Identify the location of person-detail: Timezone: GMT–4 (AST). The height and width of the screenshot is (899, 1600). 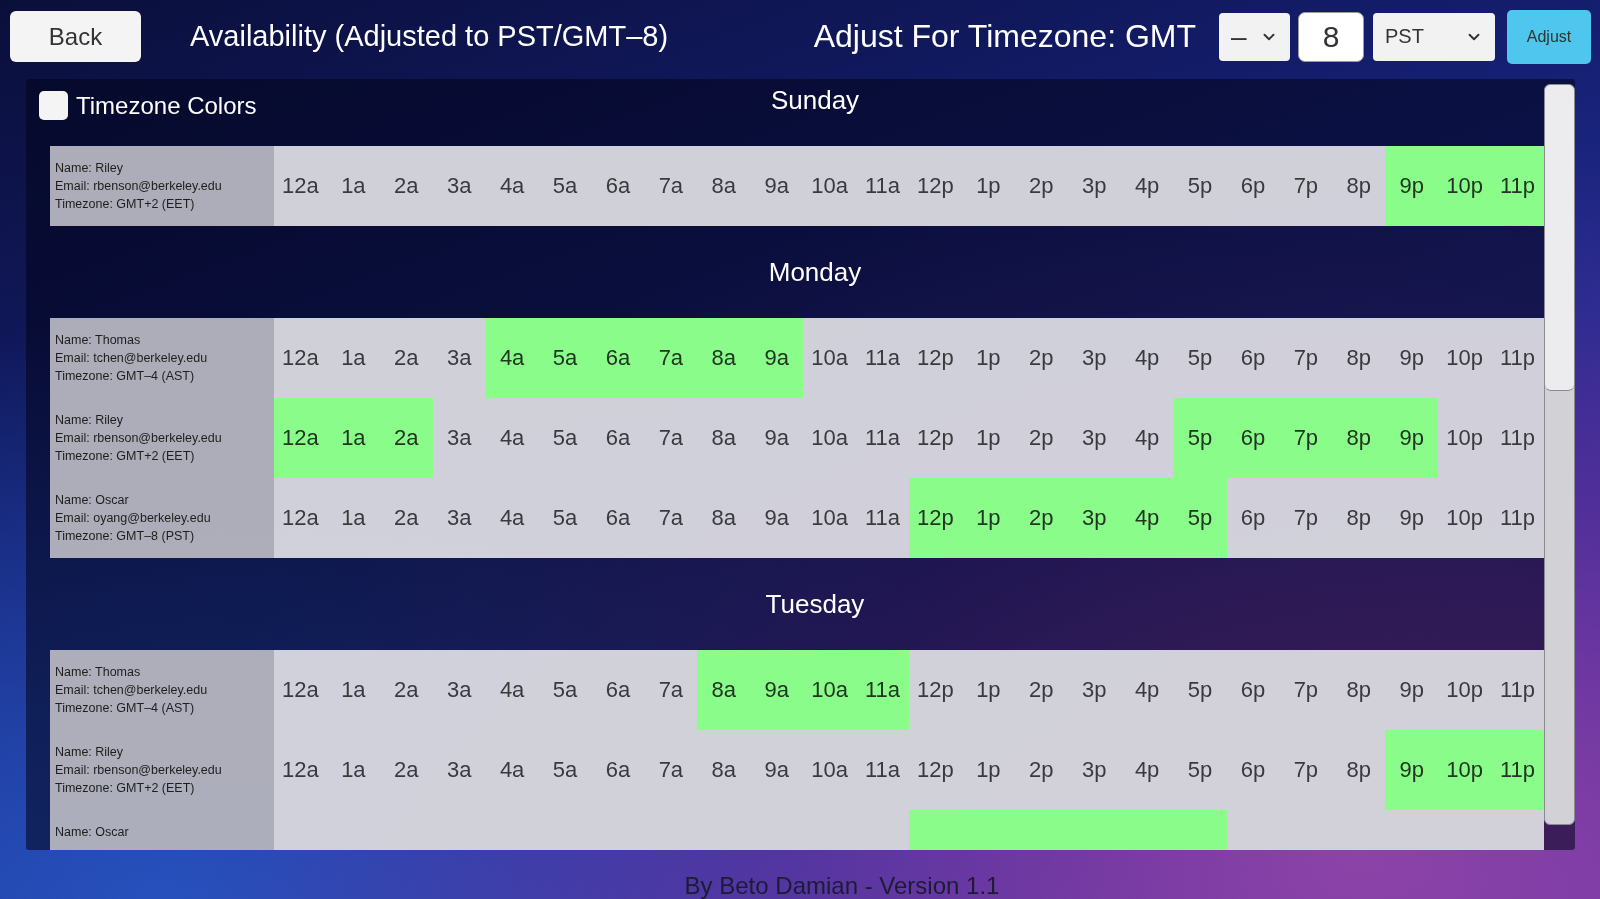
(125, 708).